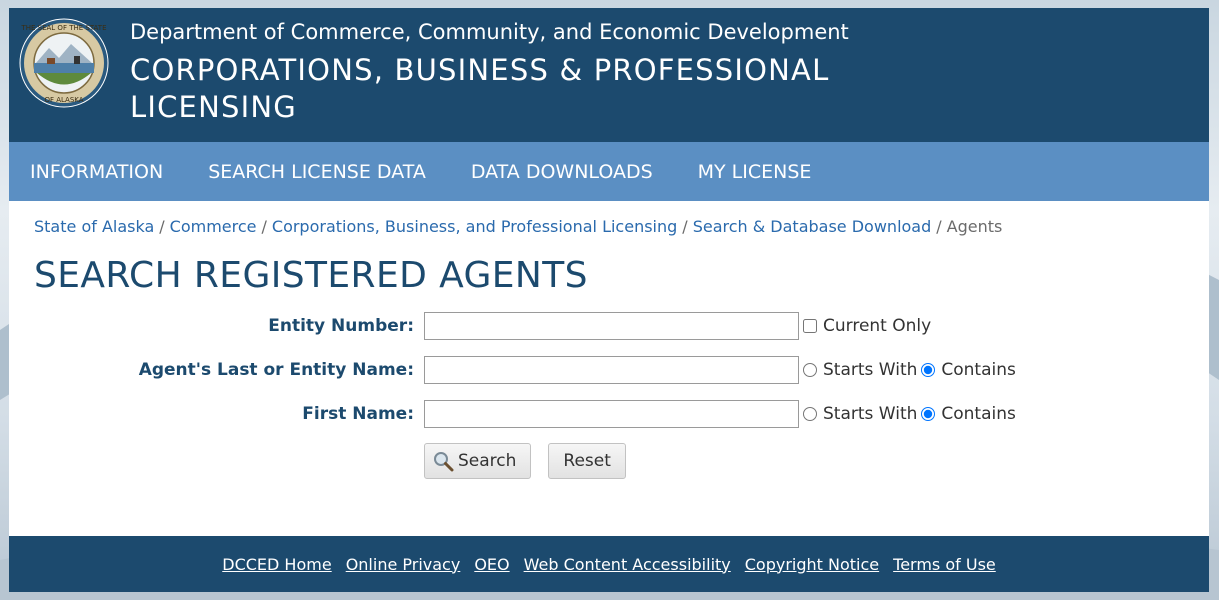 The width and height of the screenshot is (1219, 600). Describe the element at coordinates (403, 564) in the screenshot. I see `footer-link-online-privacy: Online Privacy` at that location.